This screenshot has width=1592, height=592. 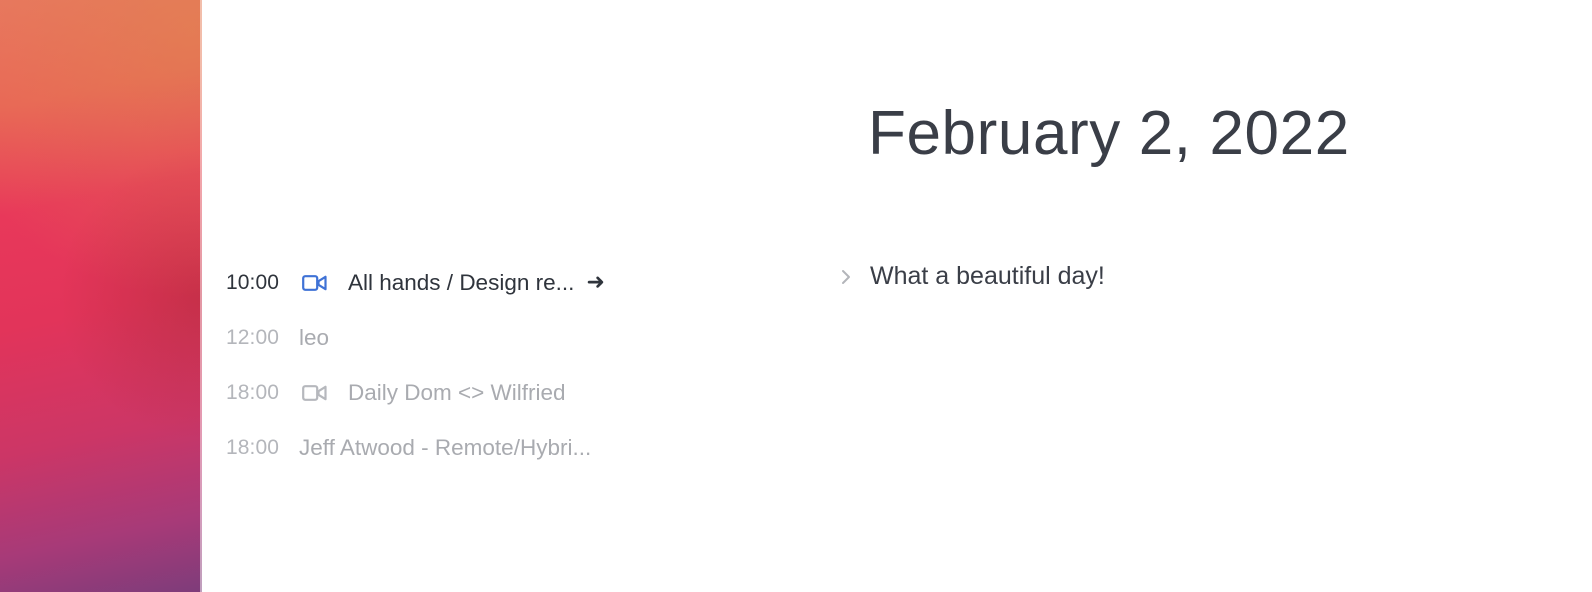 I want to click on desktop-wallpaper, so click(x=101, y=296).